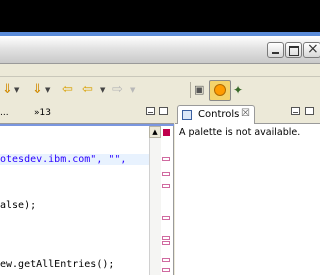 The image size is (320, 275). What do you see at coordinates (295, 111) in the screenshot?
I see `controls-minimize-icon` at bounding box center [295, 111].